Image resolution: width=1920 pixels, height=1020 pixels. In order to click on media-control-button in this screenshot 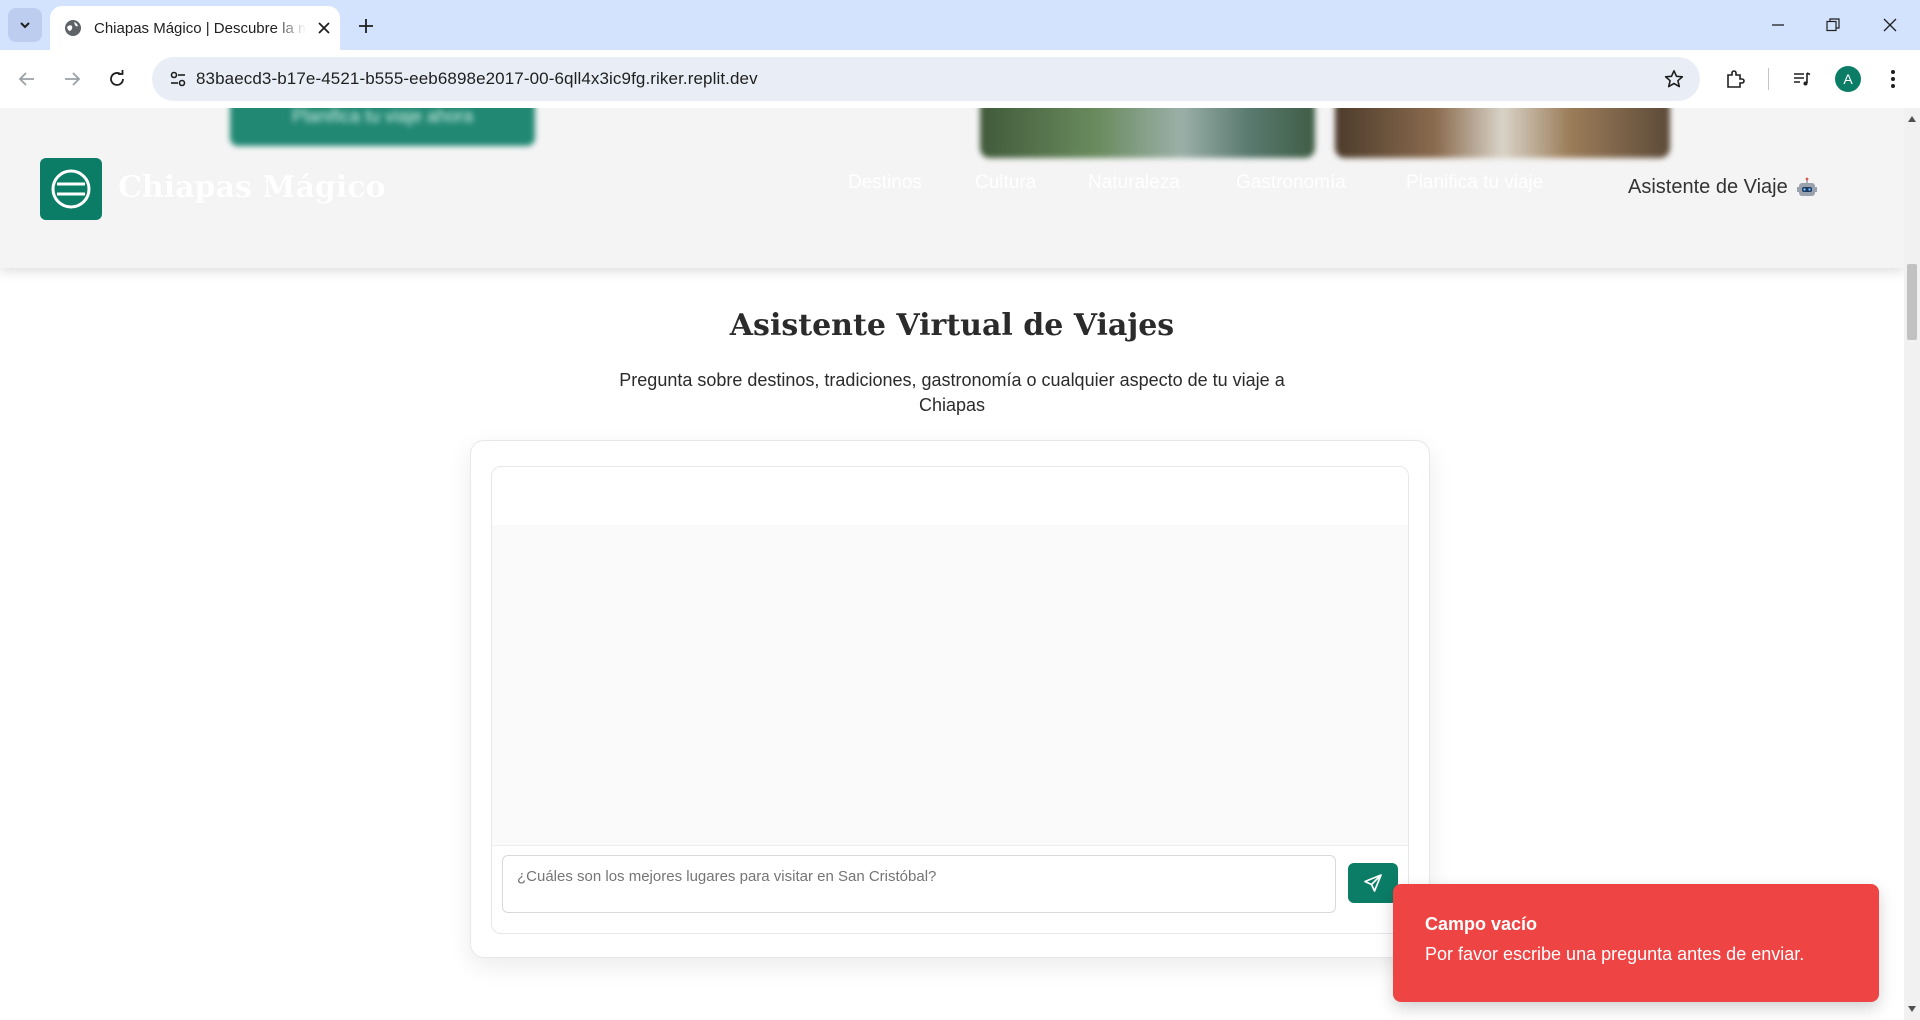, I will do `click(1802, 79)`.